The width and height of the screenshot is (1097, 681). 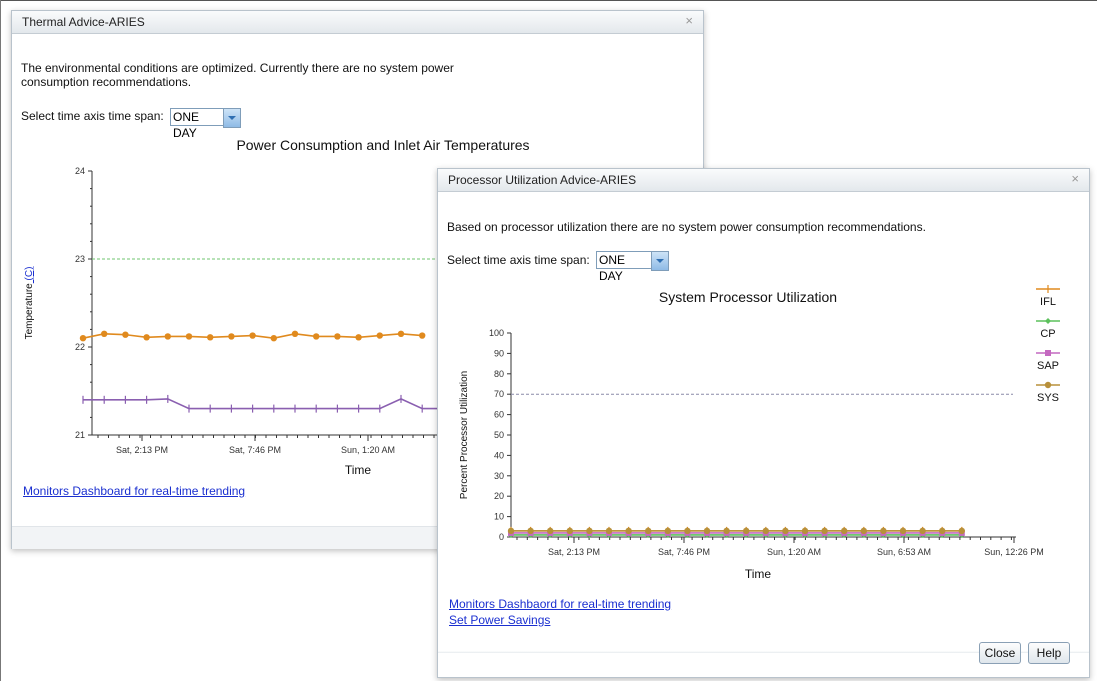 I want to click on thermal-dropdown-arrow-icon, so click(x=232, y=118).